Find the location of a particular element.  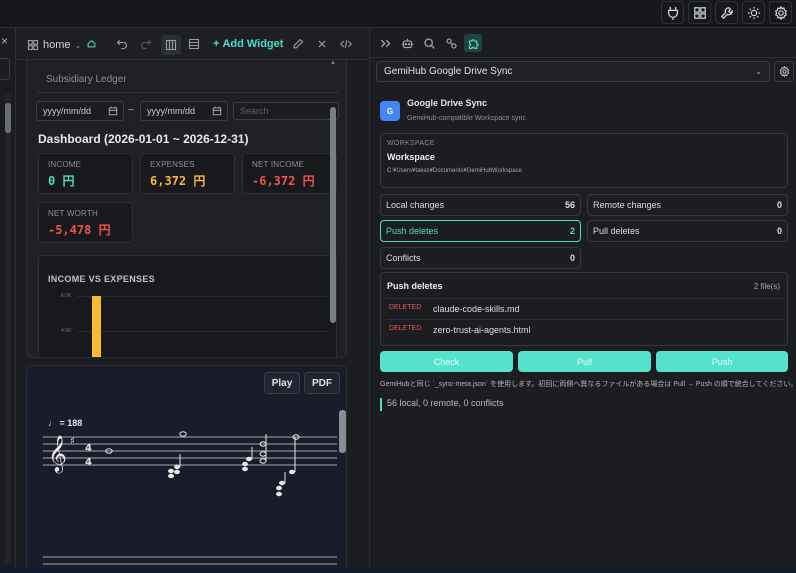

y-tick-label: 6.0K is located at coordinates (66, 296).